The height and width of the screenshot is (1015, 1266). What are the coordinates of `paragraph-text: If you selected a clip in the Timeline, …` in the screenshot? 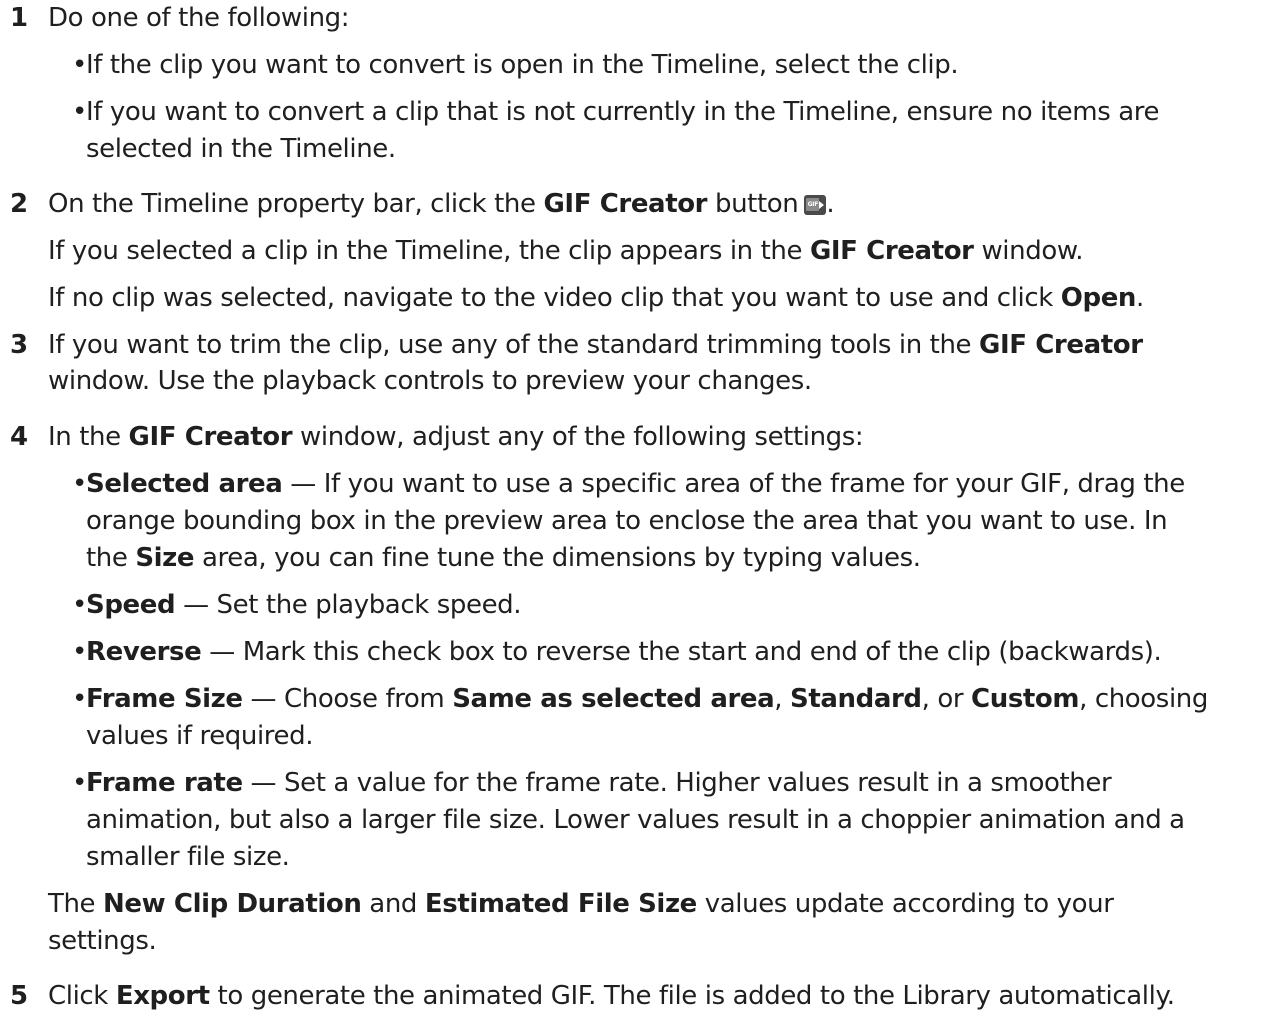 It's located at (566, 251).